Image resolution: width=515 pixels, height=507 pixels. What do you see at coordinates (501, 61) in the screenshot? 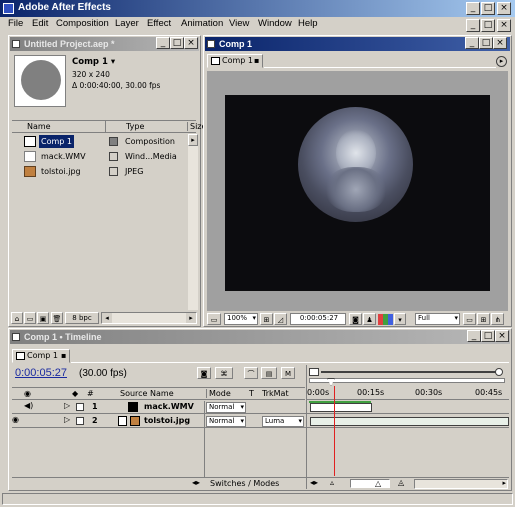
I see `comp-options-button: ▸` at bounding box center [501, 61].